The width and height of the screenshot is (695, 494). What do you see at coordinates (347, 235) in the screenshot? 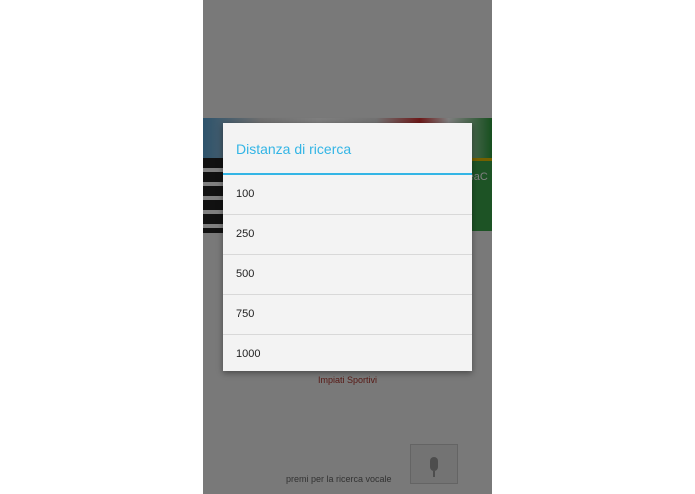
I see `distance-option-250: 250` at bounding box center [347, 235].